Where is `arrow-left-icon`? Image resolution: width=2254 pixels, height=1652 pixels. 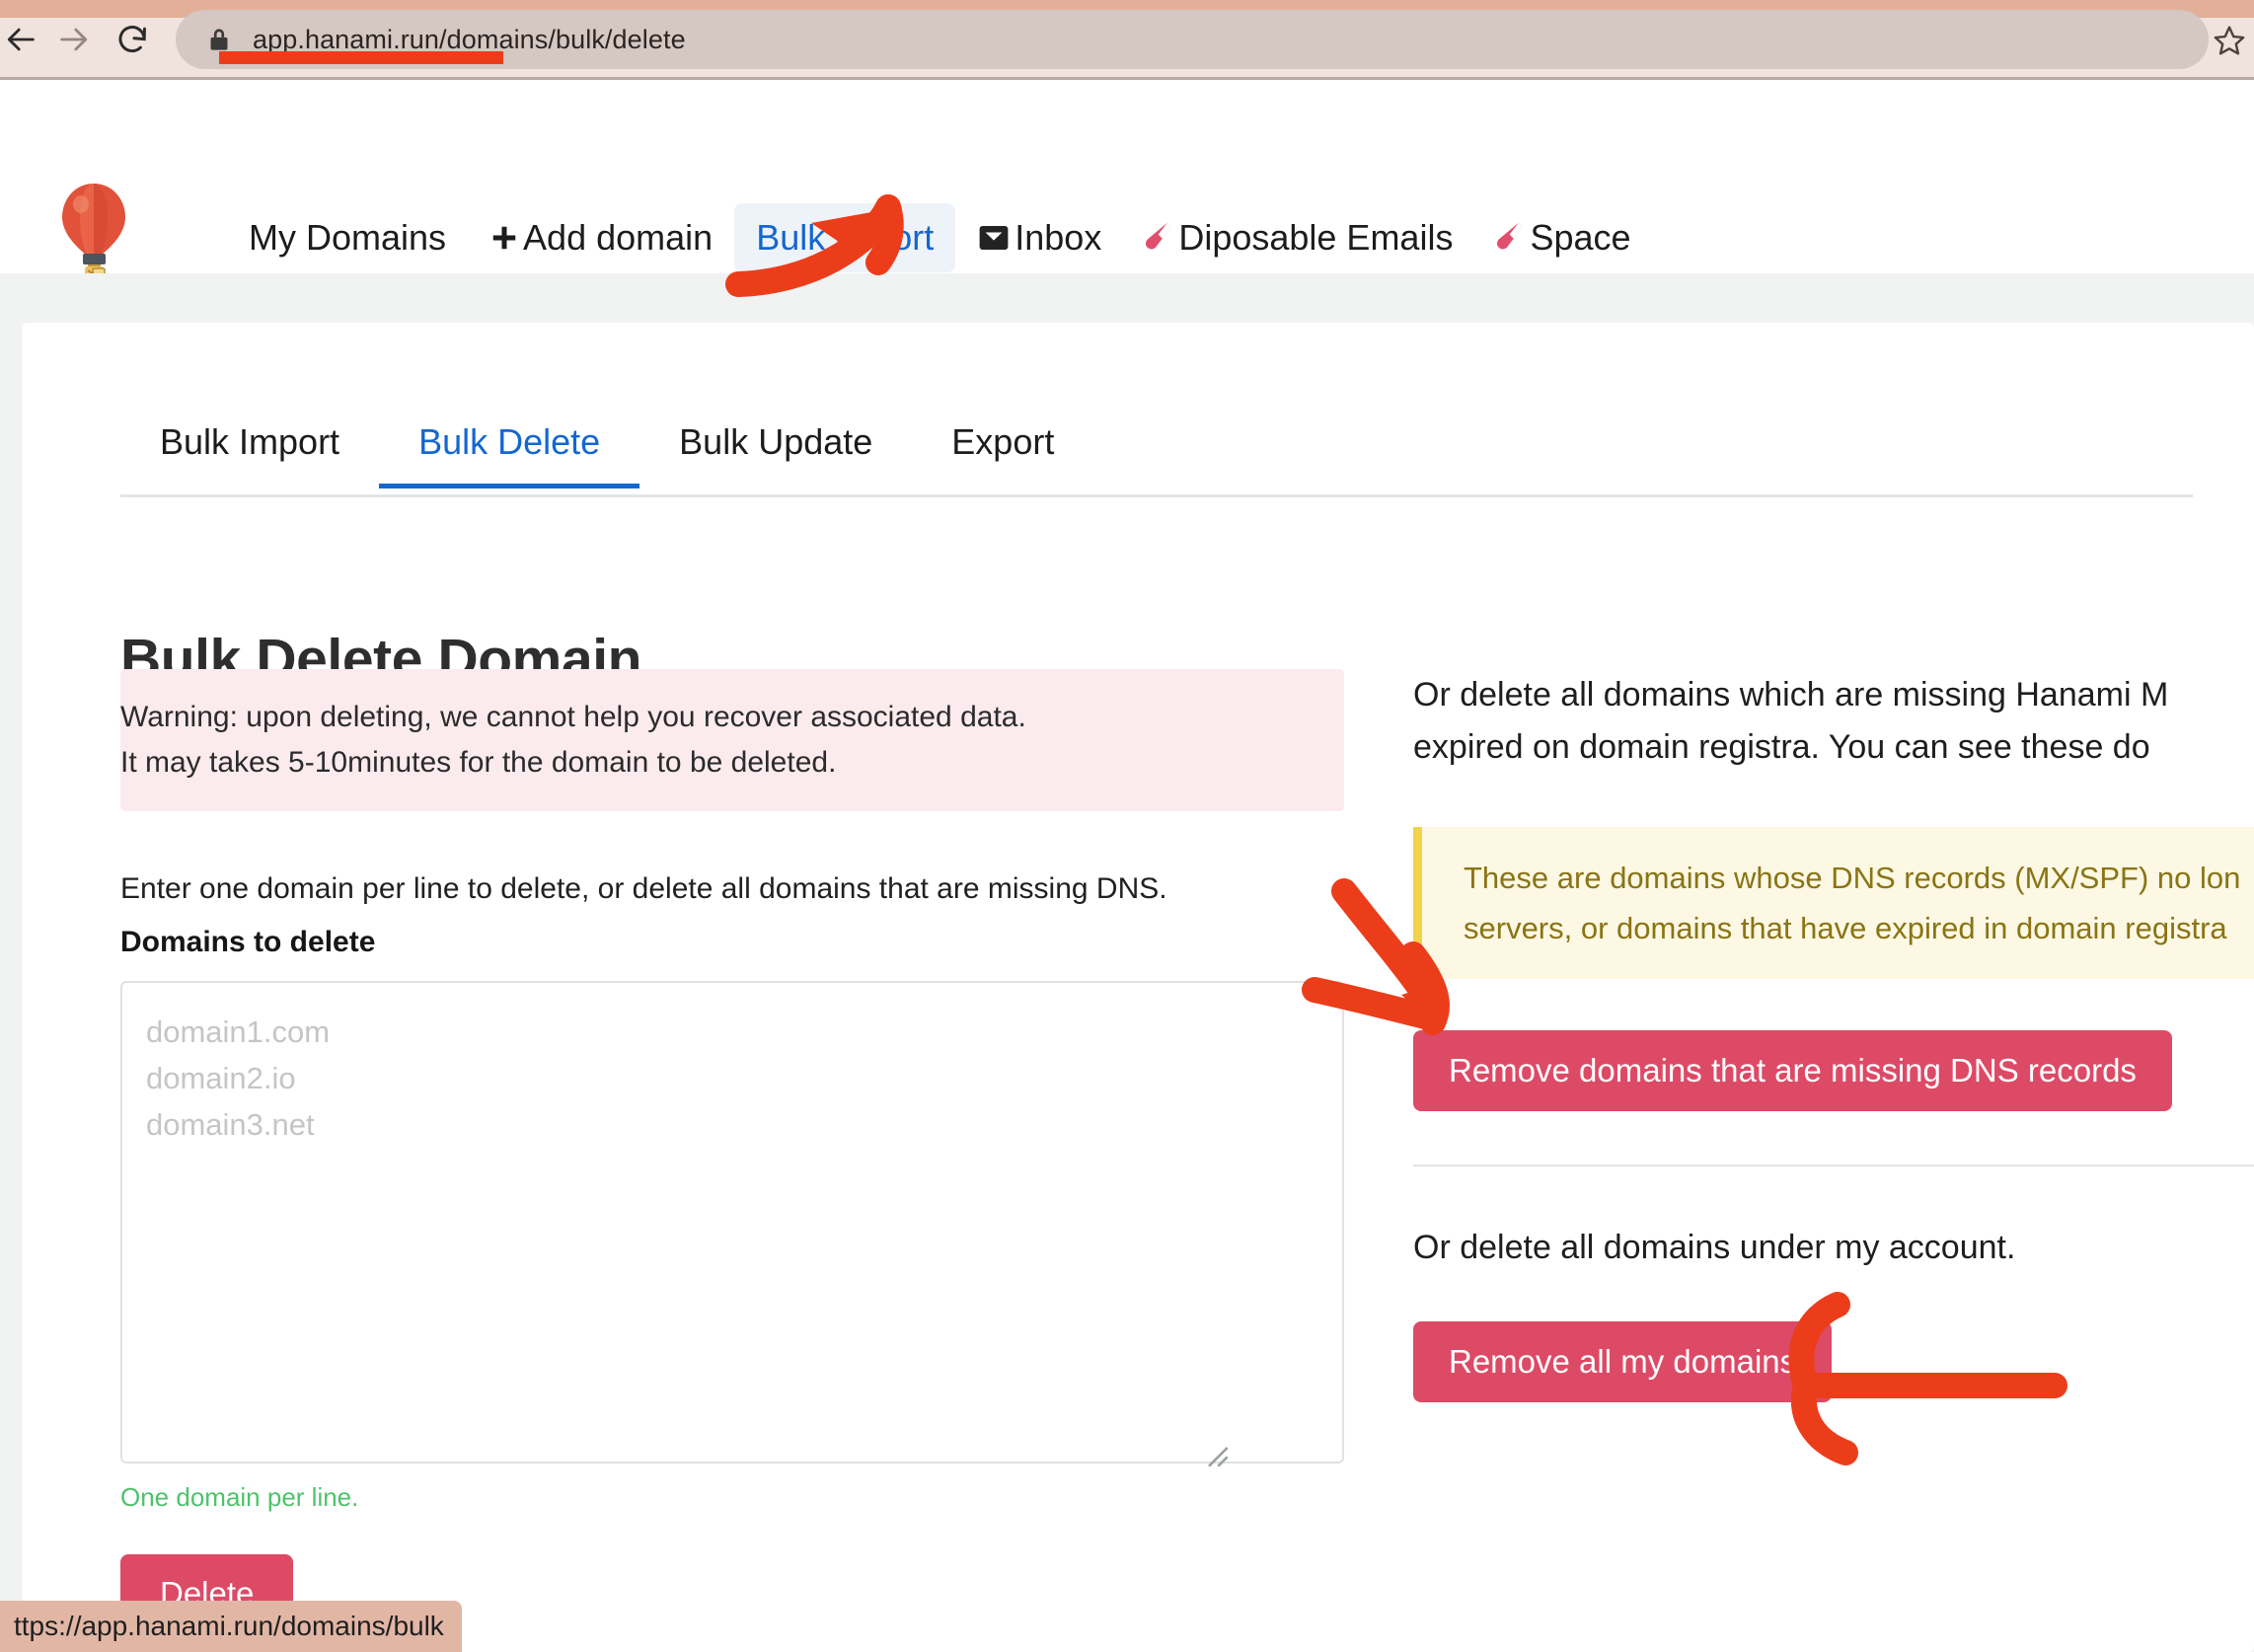
arrow-left-icon is located at coordinates (21, 39).